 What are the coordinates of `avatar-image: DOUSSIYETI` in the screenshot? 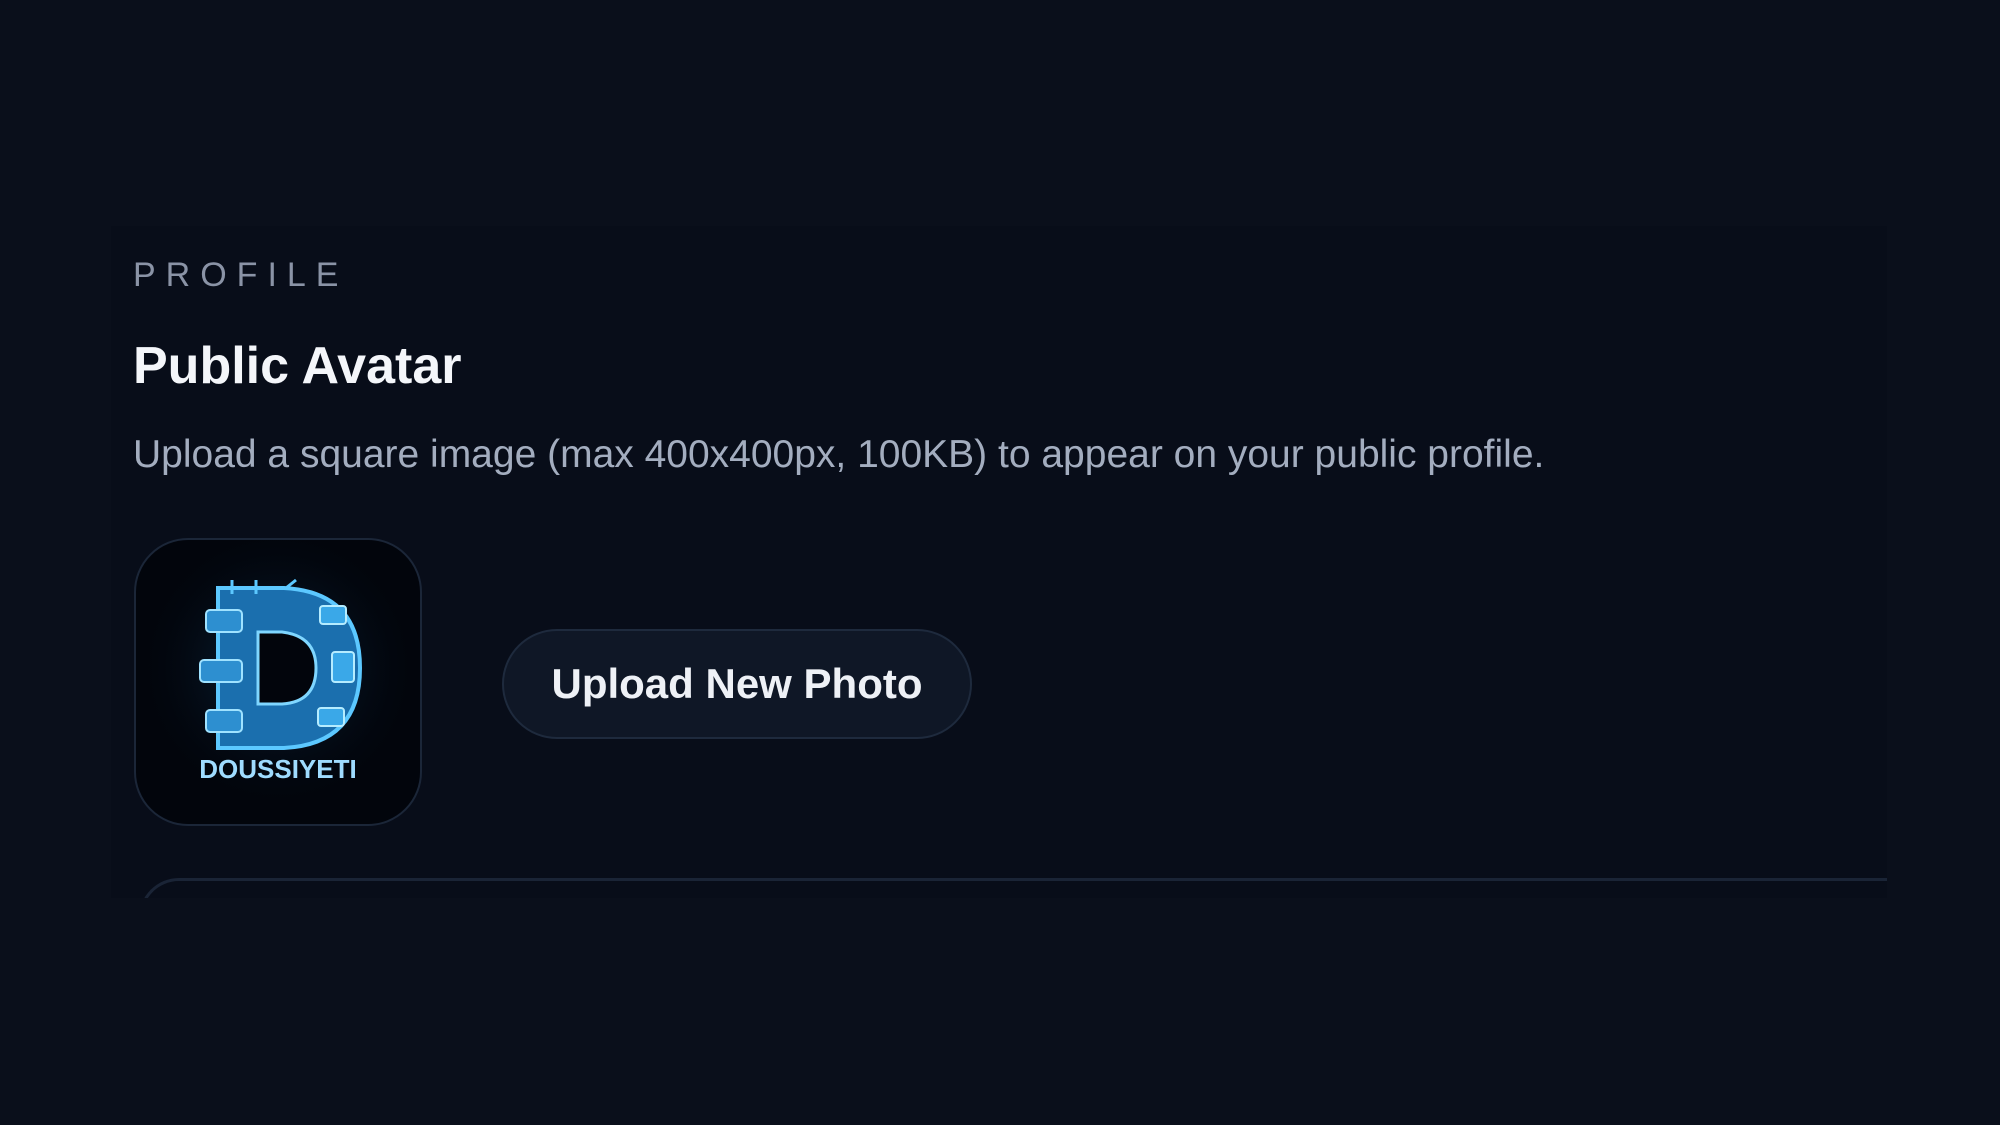 It's located at (278, 682).